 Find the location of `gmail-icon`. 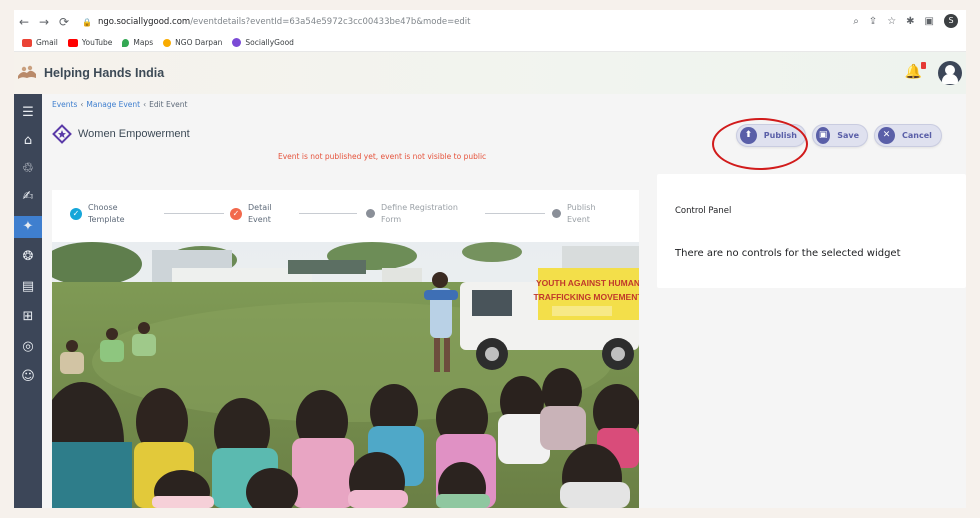

gmail-icon is located at coordinates (27, 42).